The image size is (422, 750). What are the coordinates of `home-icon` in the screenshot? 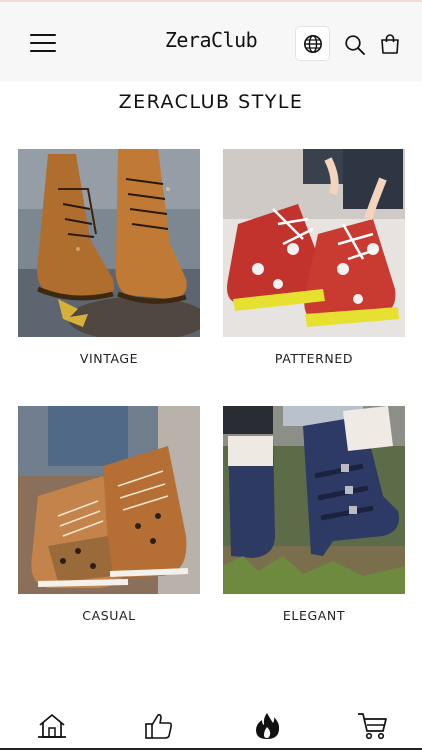 It's located at (52, 726).